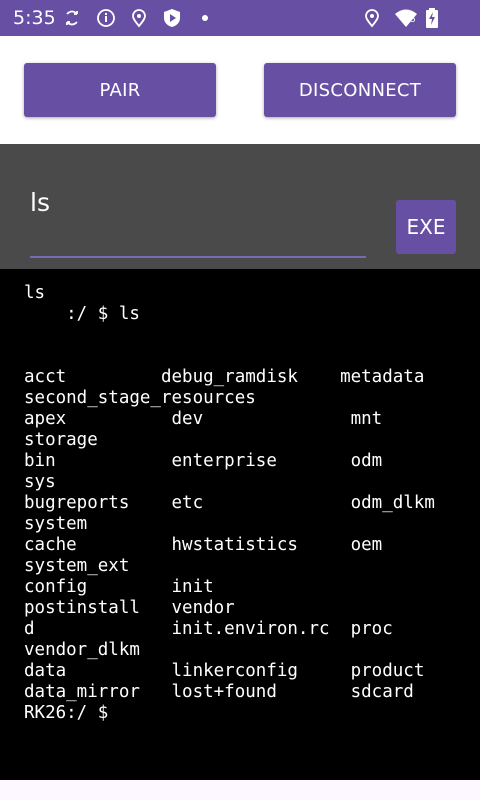 This screenshot has width=480, height=800. I want to click on status-time: 5:35, so click(34, 18).